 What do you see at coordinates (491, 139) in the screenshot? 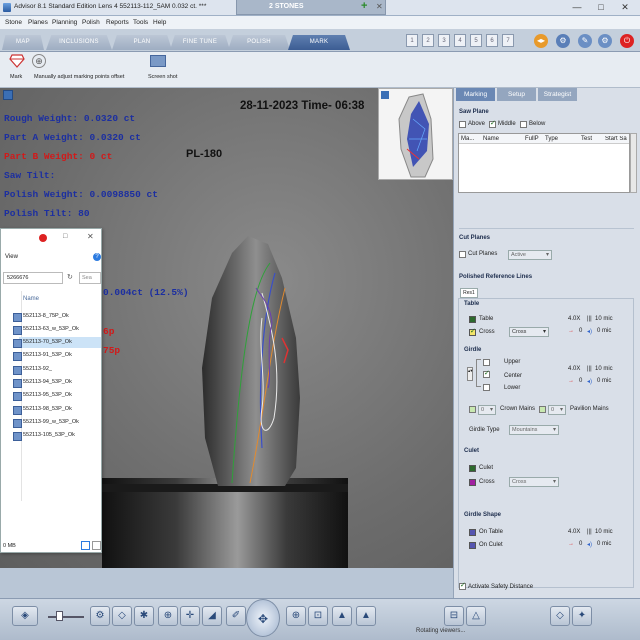
I see `col-name: Name` at bounding box center [491, 139].